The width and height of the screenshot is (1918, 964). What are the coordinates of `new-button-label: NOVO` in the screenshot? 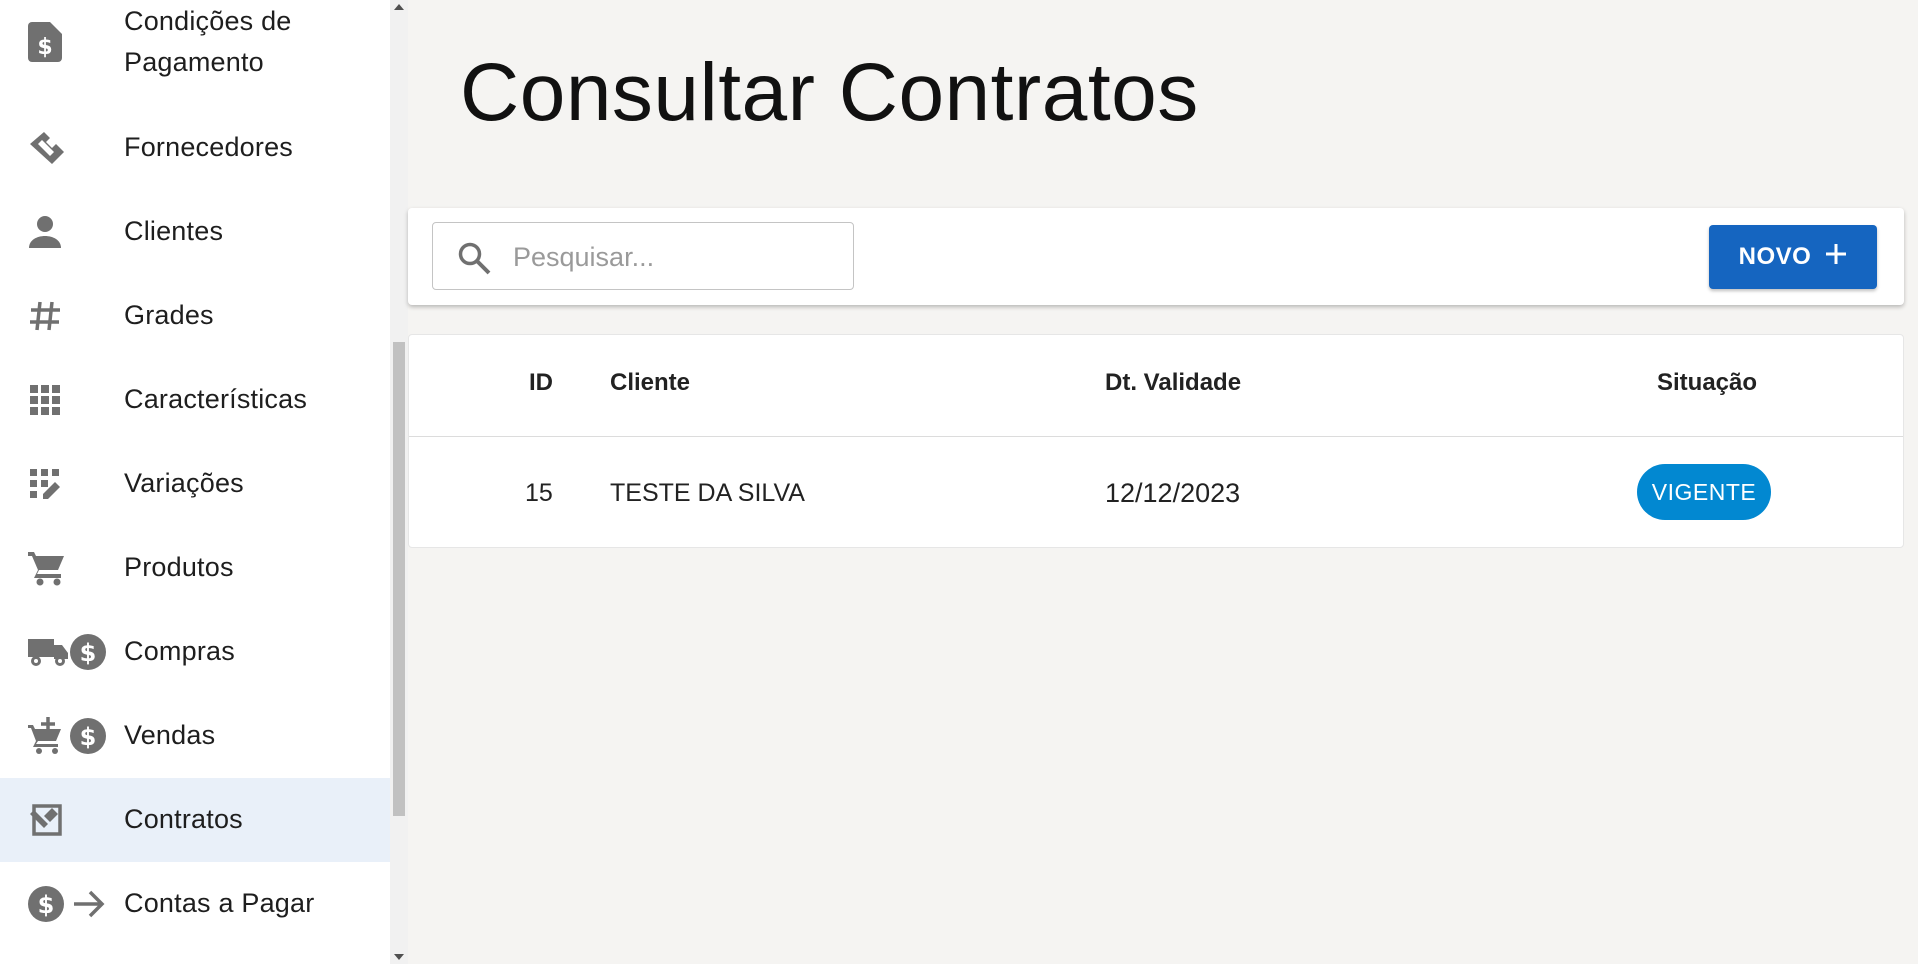 It's located at (1775, 256).